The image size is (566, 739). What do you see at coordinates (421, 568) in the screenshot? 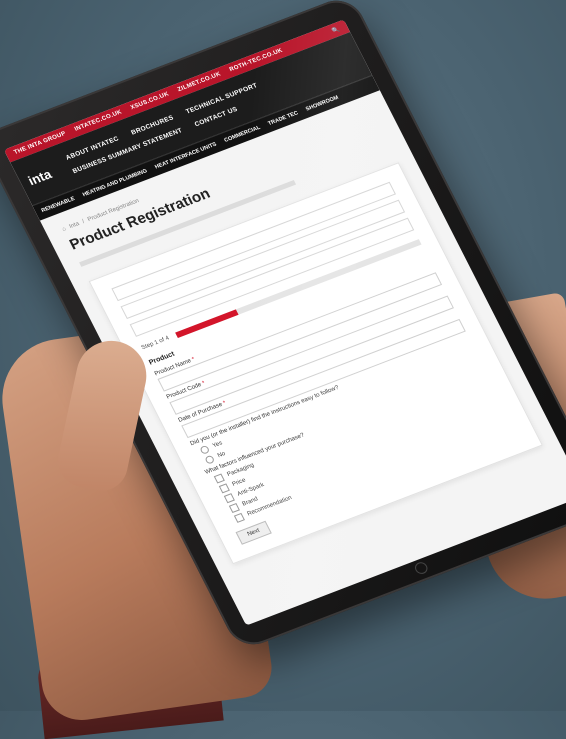
I see `home-button` at bounding box center [421, 568].